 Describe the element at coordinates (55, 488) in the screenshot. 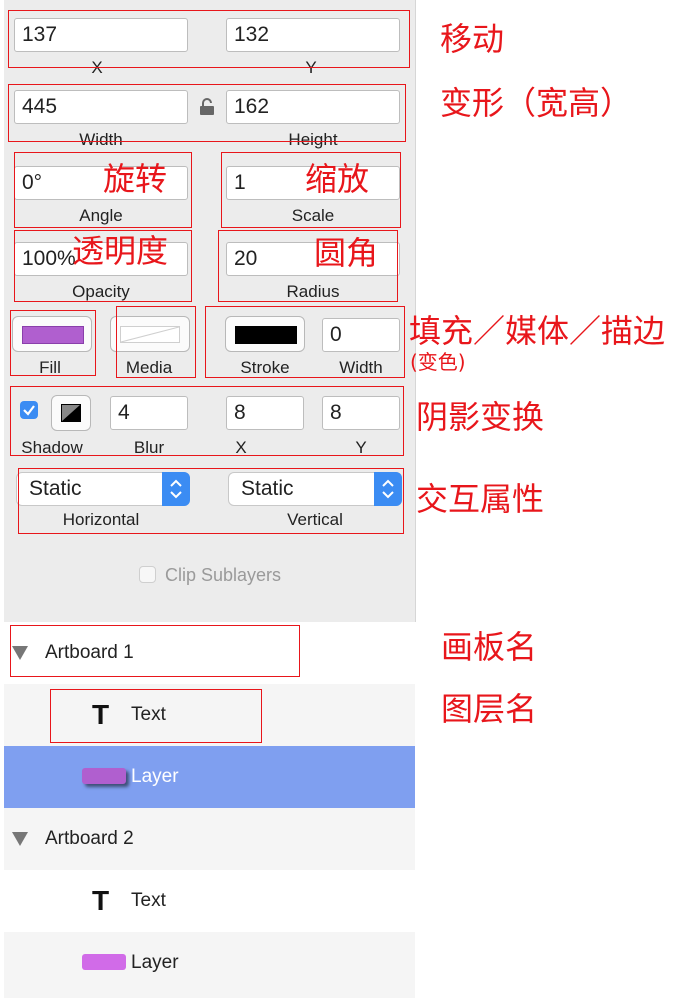

I see `horizontal-resizing-value: Static` at that location.